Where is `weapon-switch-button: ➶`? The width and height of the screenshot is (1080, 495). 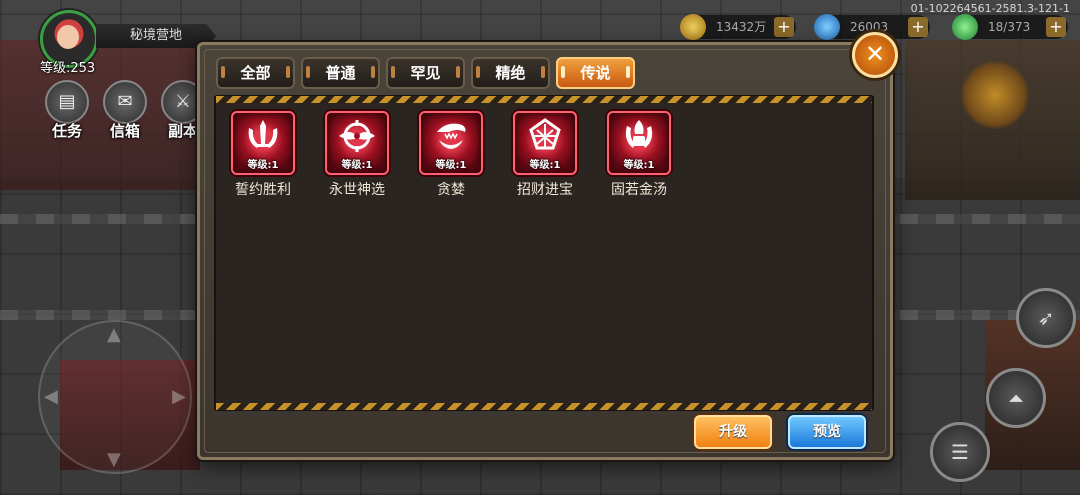
weapon-switch-button: ➶ is located at coordinates (1046, 318).